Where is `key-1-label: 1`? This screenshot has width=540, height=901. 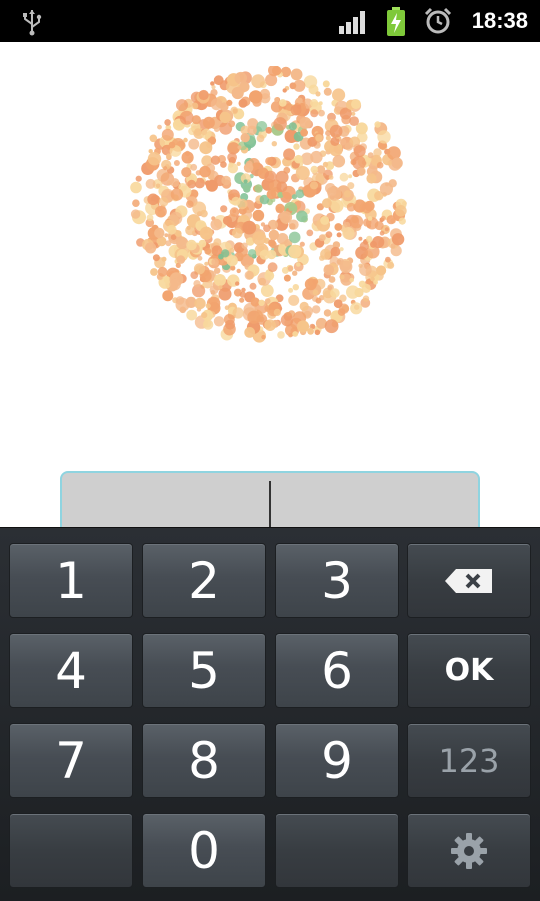
key-1-label: 1 is located at coordinates (71, 580).